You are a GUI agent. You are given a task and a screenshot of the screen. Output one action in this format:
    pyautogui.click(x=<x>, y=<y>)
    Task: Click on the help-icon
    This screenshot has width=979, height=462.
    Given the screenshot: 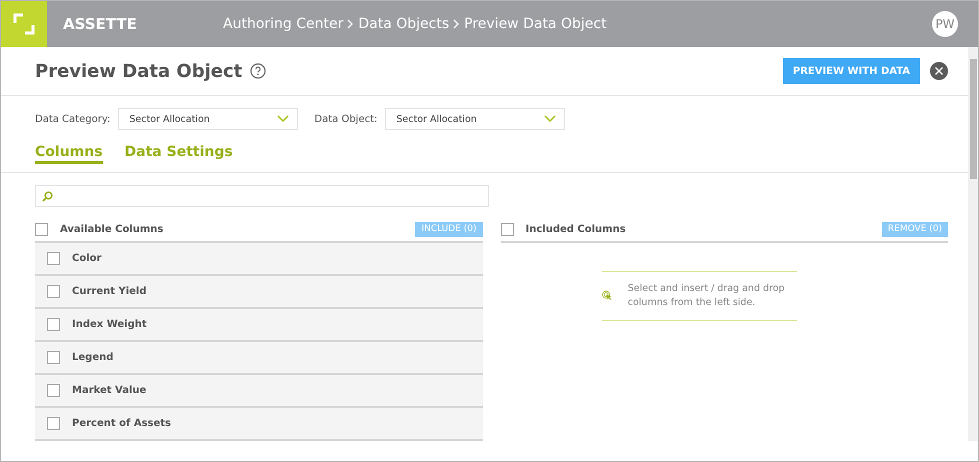 What is the action you would take?
    pyautogui.click(x=258, y=71)
    